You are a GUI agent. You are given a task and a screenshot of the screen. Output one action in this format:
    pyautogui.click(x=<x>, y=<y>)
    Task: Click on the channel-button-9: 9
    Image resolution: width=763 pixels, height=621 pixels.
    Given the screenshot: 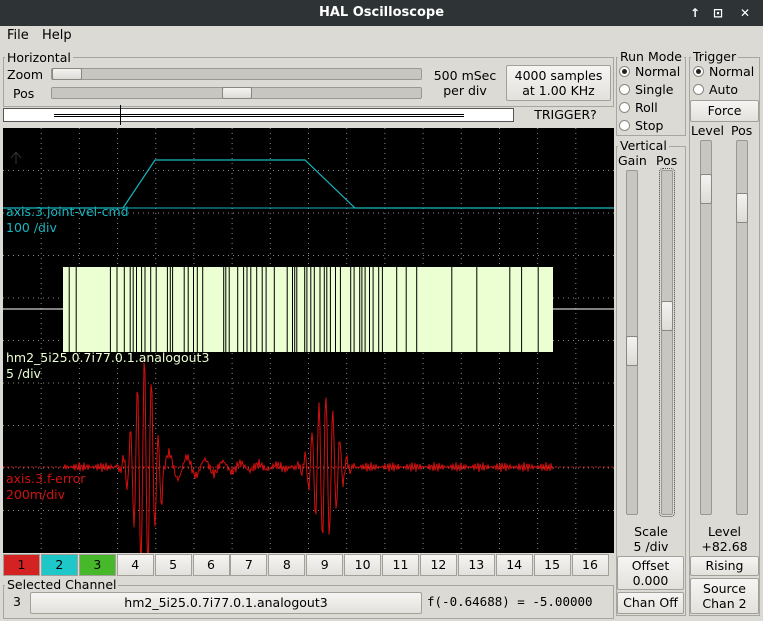 What is the action you would take?
    pyautogui.click(x=325, y=565)
    